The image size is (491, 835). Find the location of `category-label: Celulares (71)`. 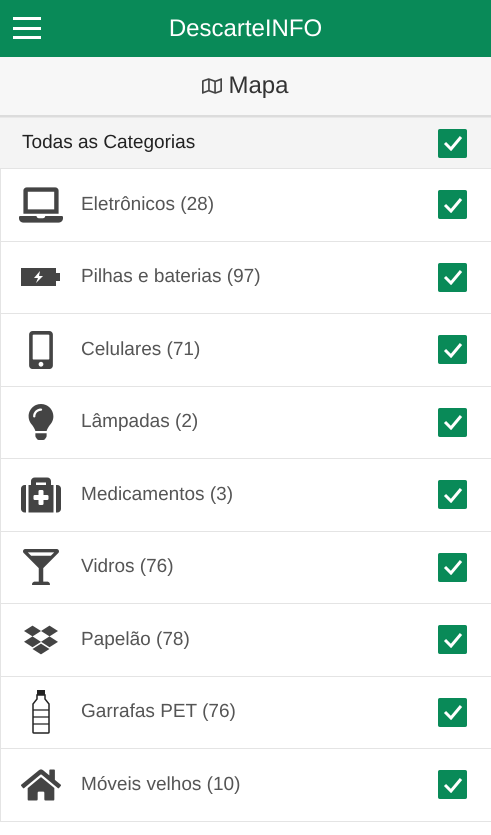

category-label: Celulares (71) is located at coordinates (141, 349).